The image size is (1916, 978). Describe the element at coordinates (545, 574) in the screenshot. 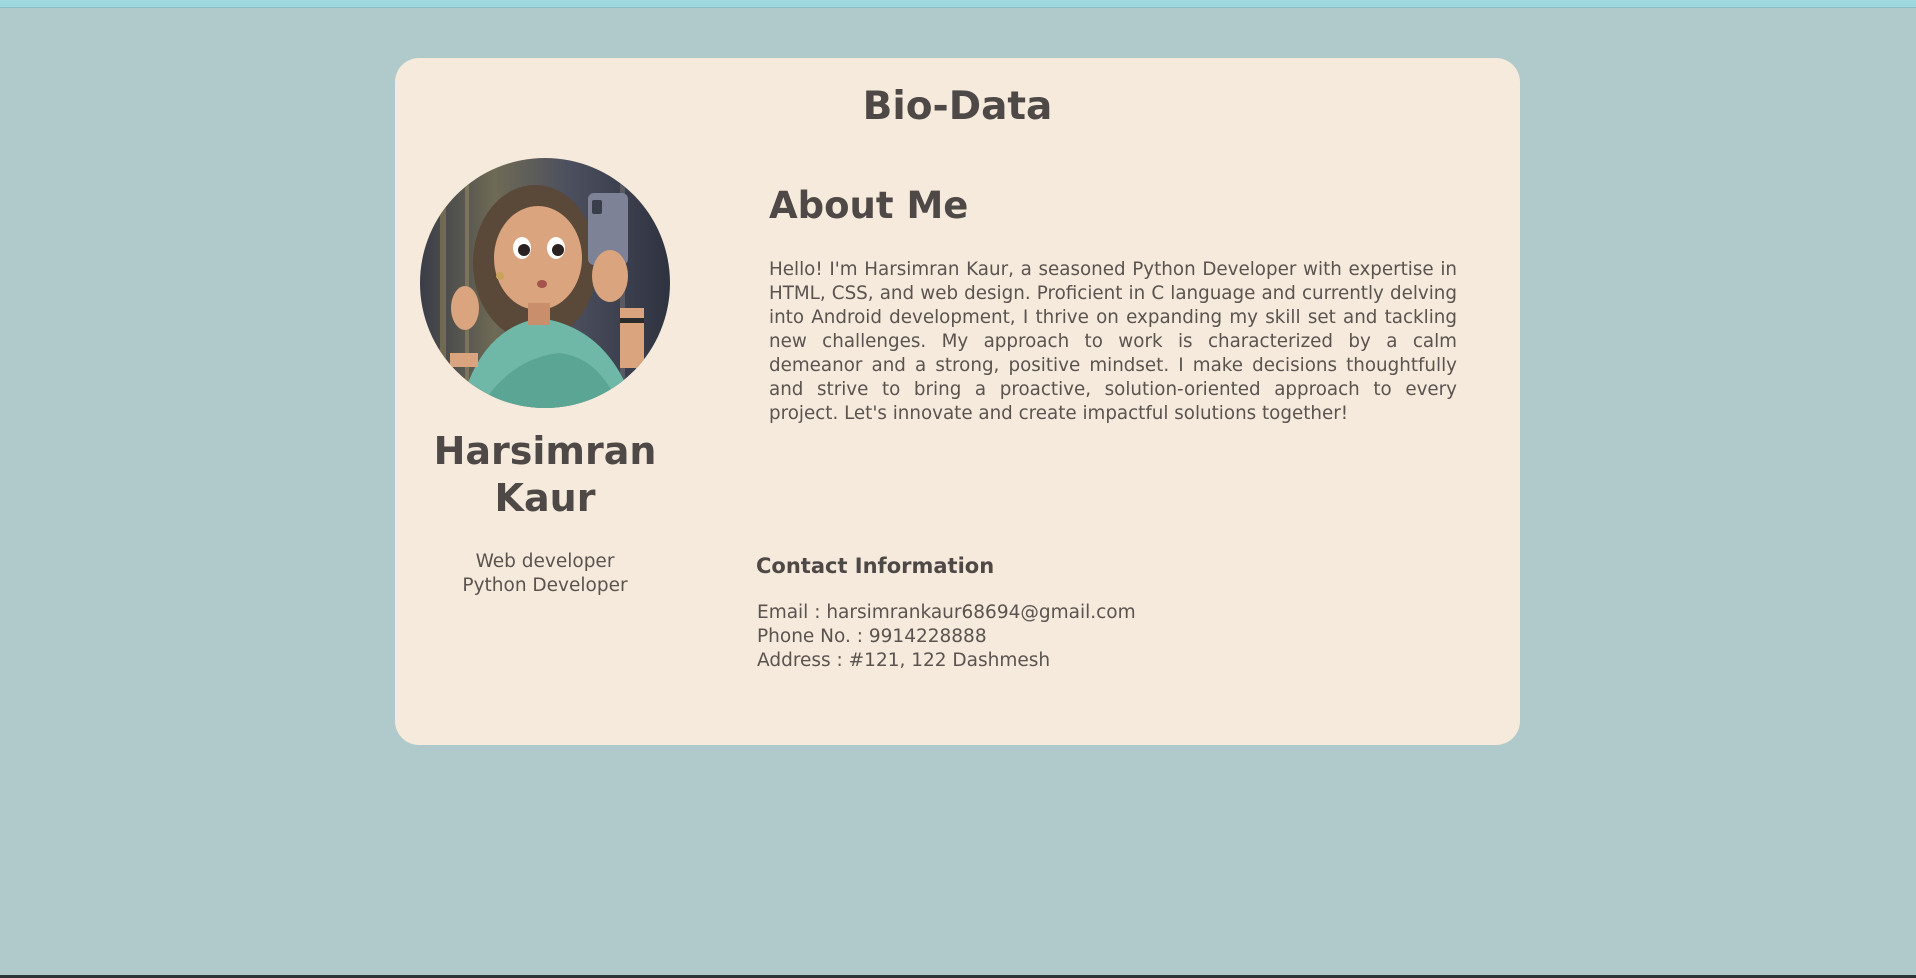

I see `profile-roles: Web developer Python Developer` at that location.